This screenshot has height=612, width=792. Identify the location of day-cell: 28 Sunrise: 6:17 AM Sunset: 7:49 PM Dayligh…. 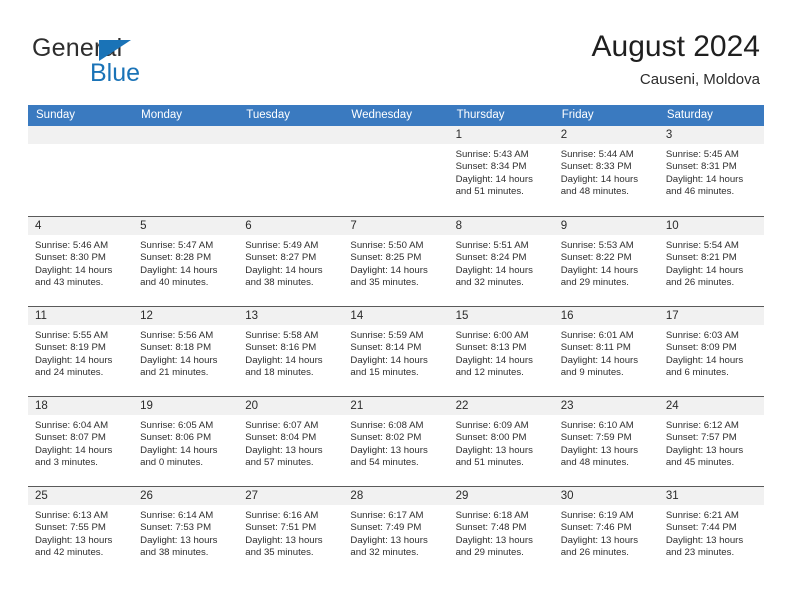
(396, 531).